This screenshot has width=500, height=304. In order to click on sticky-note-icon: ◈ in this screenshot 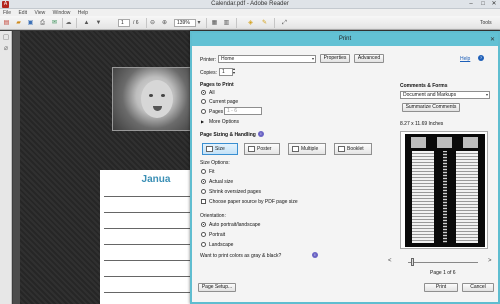, I will do `click(250, 23)`.